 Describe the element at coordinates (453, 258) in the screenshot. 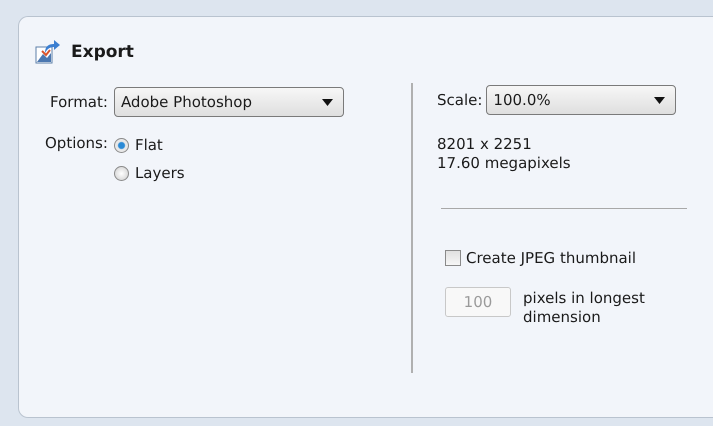

I see `checkbox` at that location.